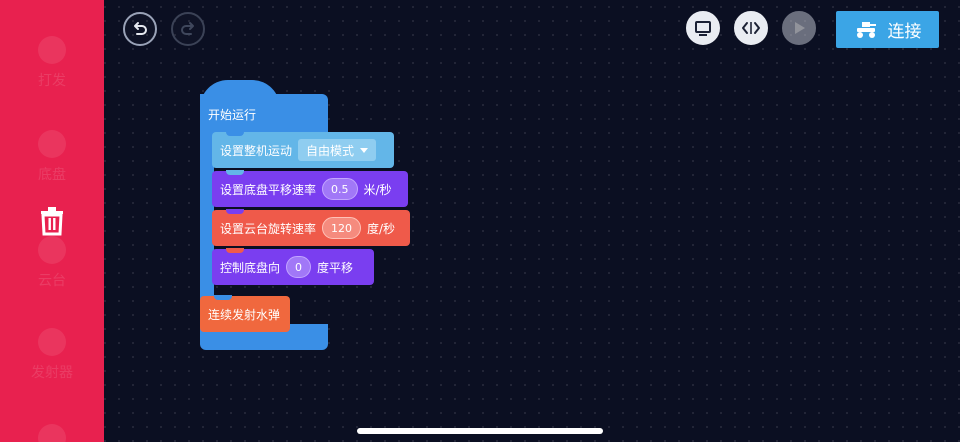 Image resolution: width=960 pixels, height=442 pixels. What do you see at coordinates (335, 267) in the screenshot?
I see `unit-label: 度平移` at bounding box center [335, 267].